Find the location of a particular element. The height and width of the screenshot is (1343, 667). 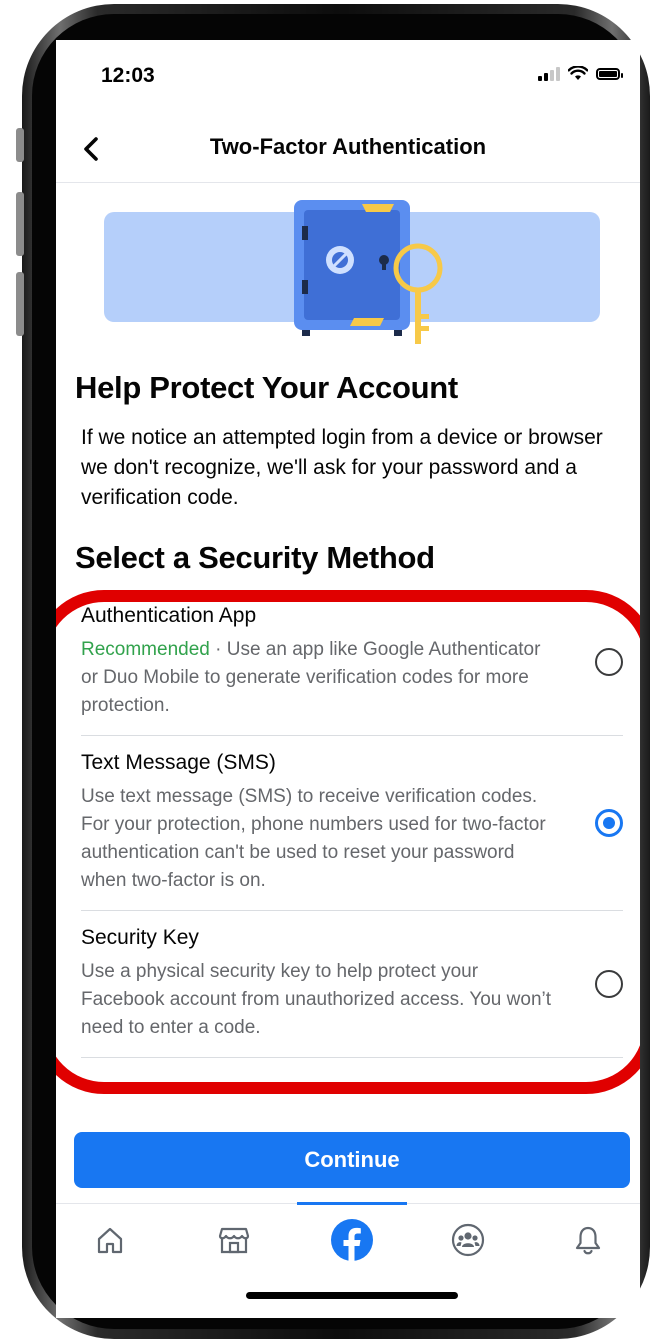

option-title: Text Message (SMS) is located at coordinates (178, 762).